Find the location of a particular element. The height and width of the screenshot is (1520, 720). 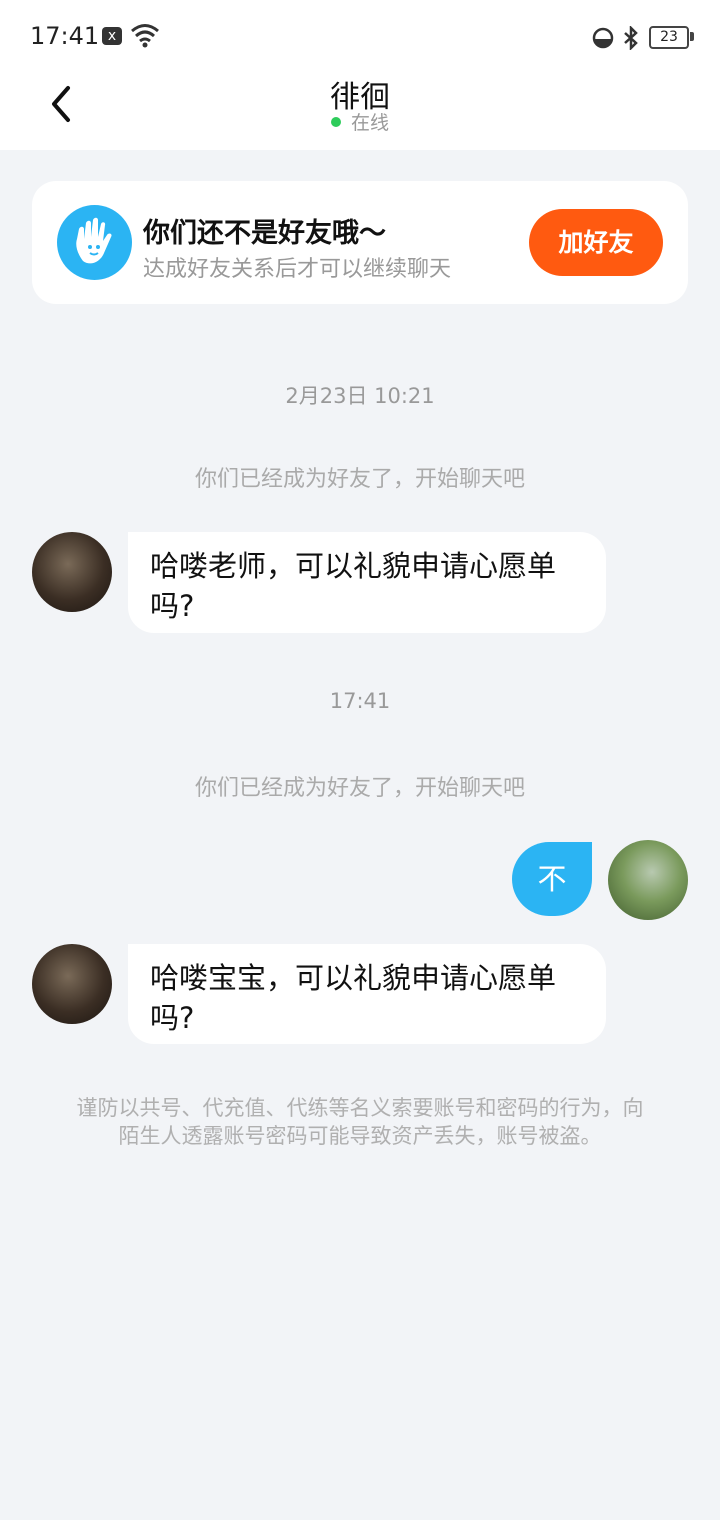

card-title: 你们还不是好友哦～ is located at coordinates (264, 233).